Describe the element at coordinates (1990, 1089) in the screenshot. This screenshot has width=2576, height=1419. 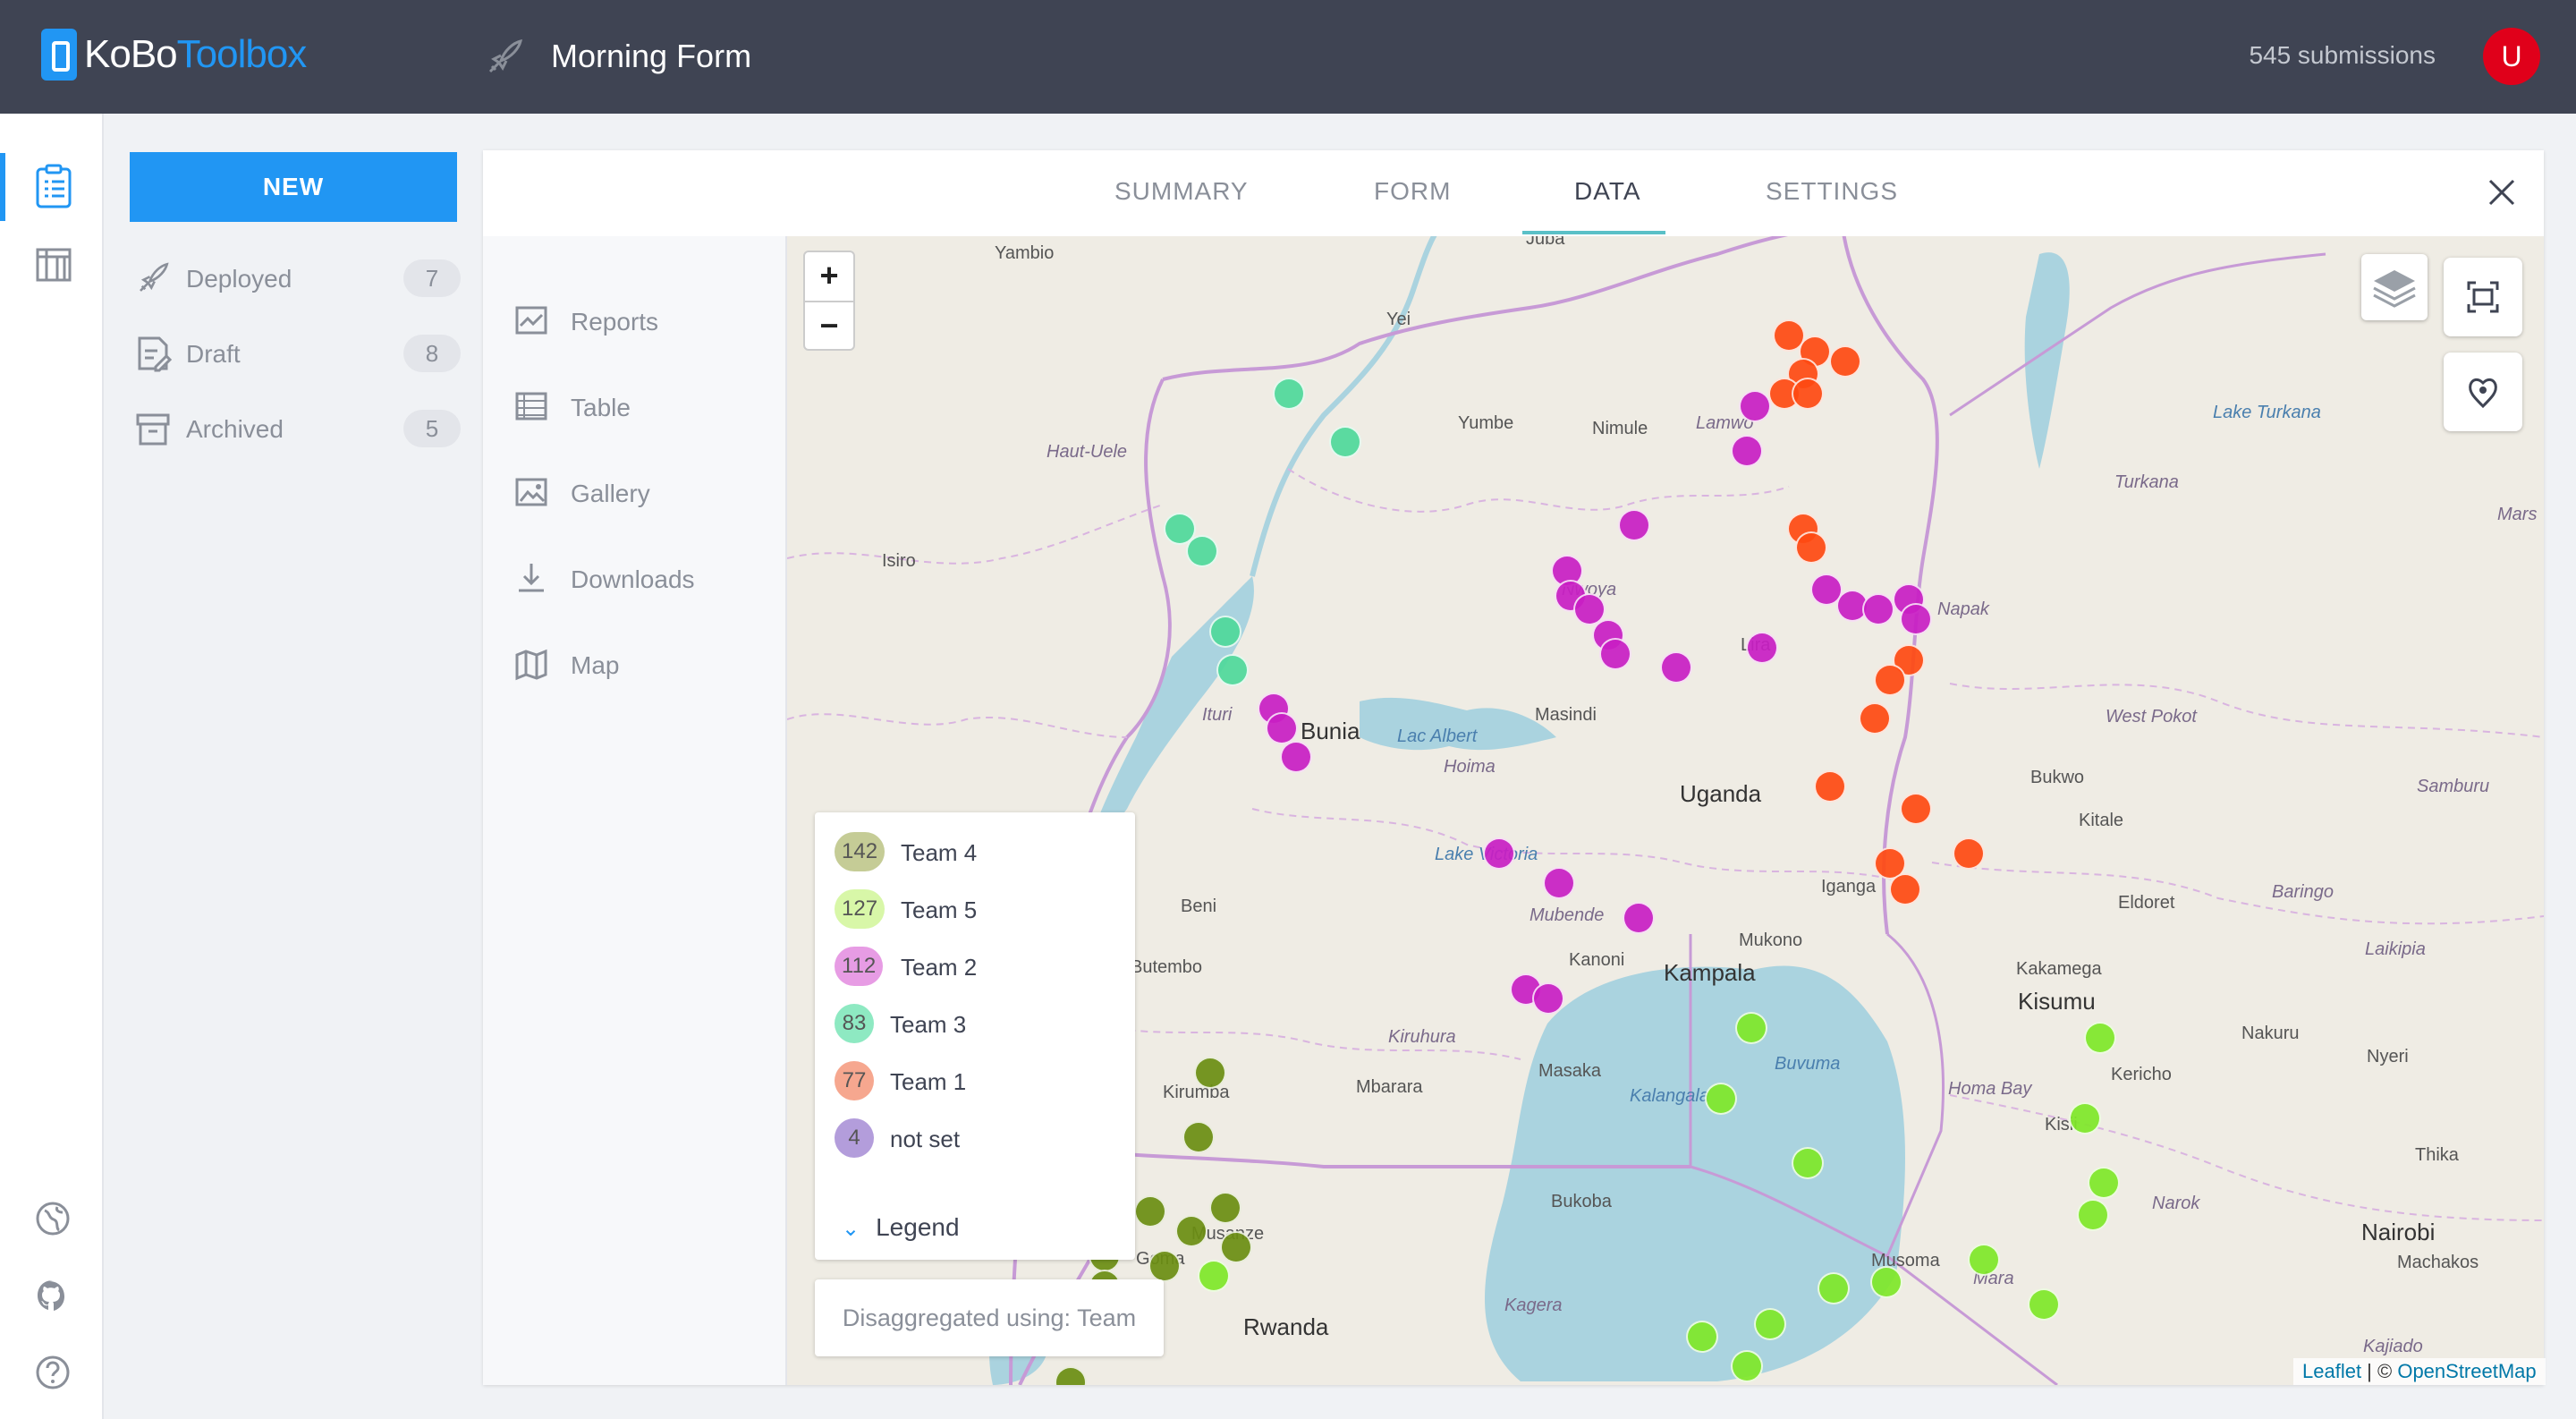
I see `map-label: Homa Bay` at that location.